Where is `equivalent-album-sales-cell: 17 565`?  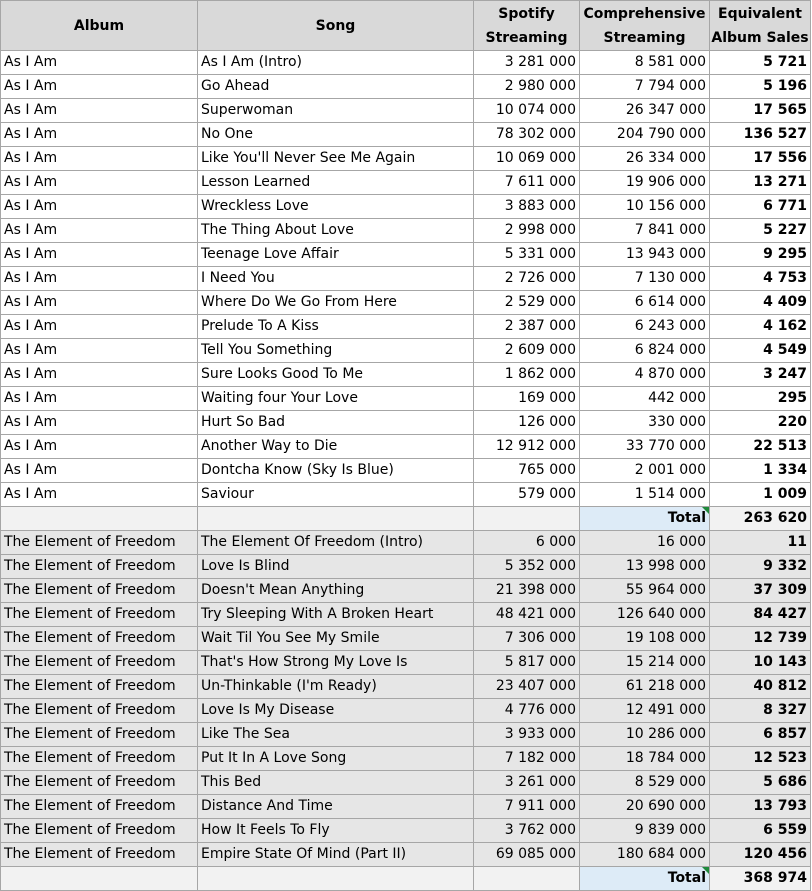 equivalent-album-sales-cell: 17 565 is located at coordinates (760, 110).